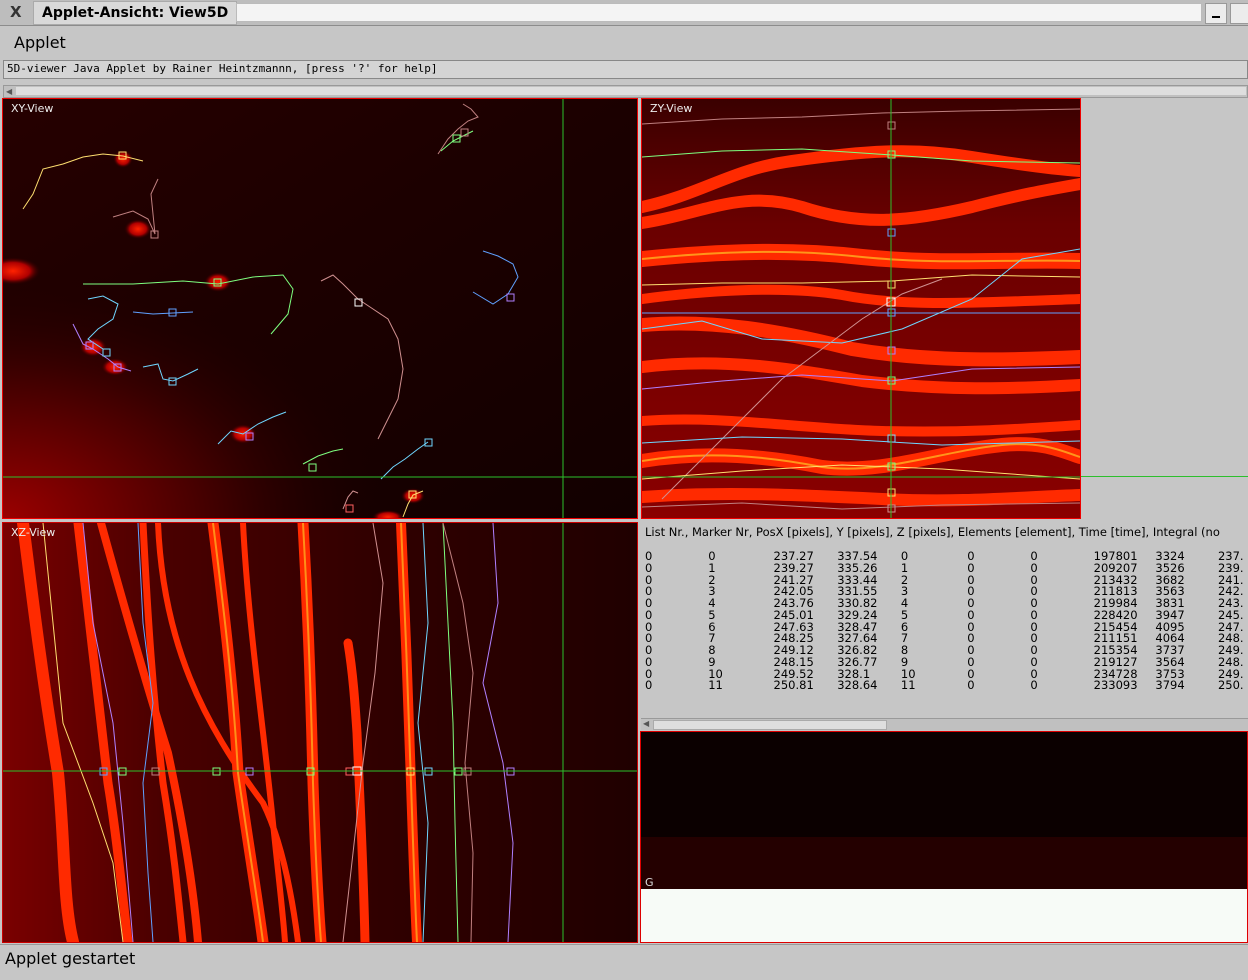 This screenshot has height=980, width=1248. What do you see at coordinates (1164, 476) in the screenshot?
I see `crosshair-extension` at bounding box center [1164, 476].